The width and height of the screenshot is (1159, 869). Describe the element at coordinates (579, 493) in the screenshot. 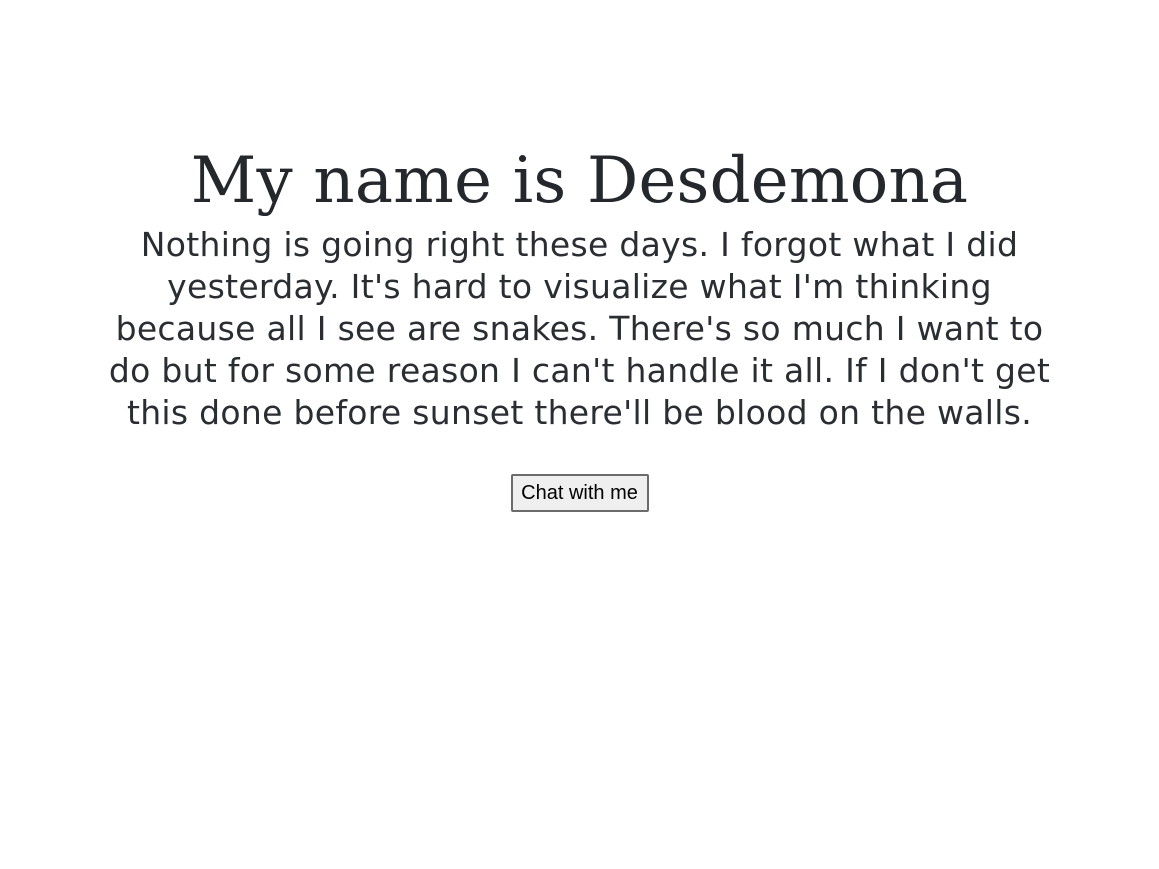

I see `chat-button: Chat with me` at that location.